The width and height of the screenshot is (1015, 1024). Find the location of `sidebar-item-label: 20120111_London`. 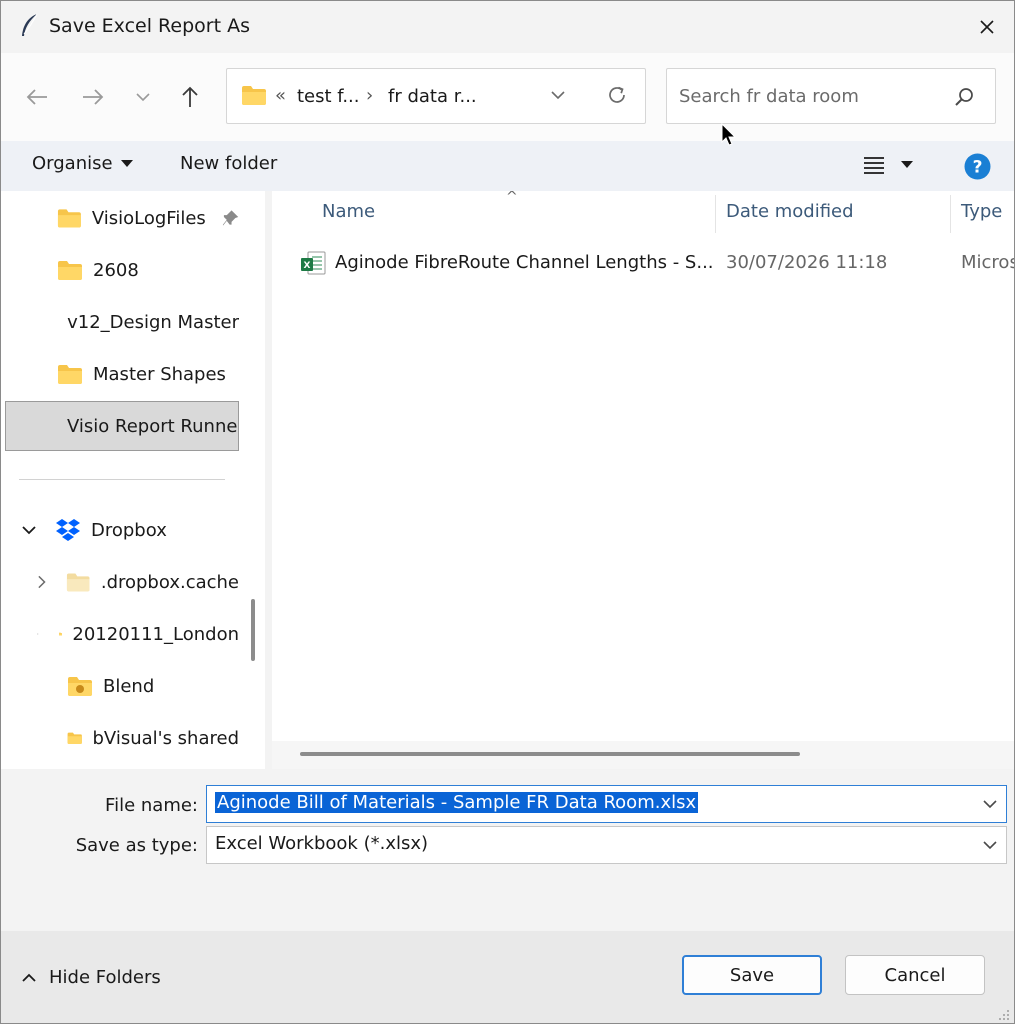

sidebar-item-label: 20120111_London is located at coordinates (155, 634).